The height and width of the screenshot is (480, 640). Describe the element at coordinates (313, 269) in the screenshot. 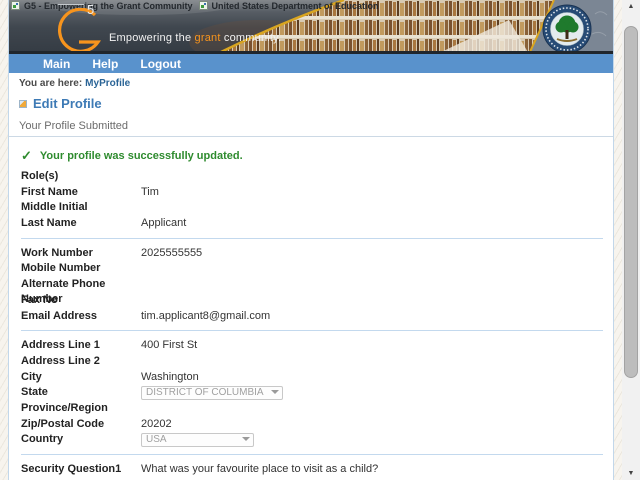

I see `field-row: Mobile Number` at that location.